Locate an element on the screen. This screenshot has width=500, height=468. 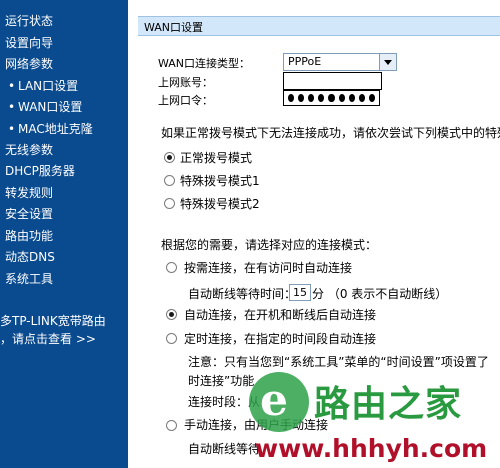
section-title: WAN口设置 is located at coordinates (174, 27).